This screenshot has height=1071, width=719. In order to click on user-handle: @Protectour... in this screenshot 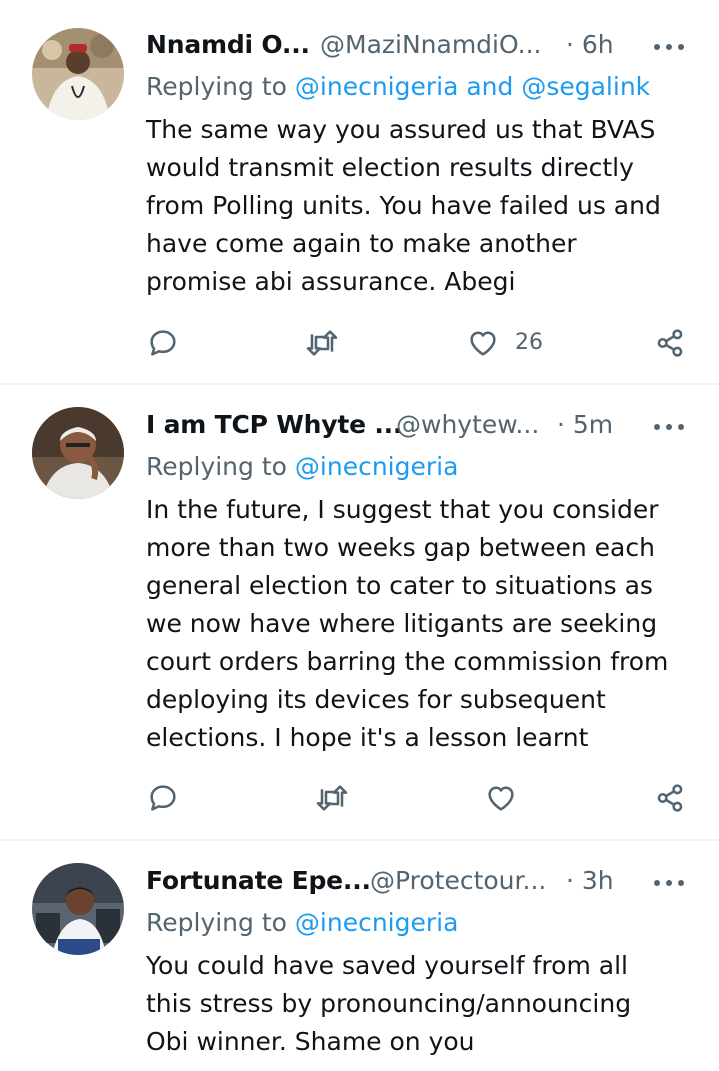, I will do `click(458, 880)`.